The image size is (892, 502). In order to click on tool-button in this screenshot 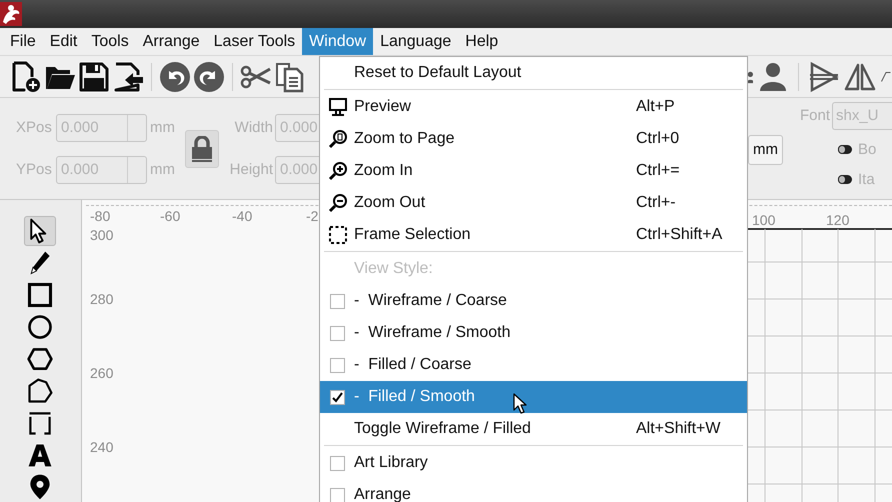, I will do `click(40, 231)`.